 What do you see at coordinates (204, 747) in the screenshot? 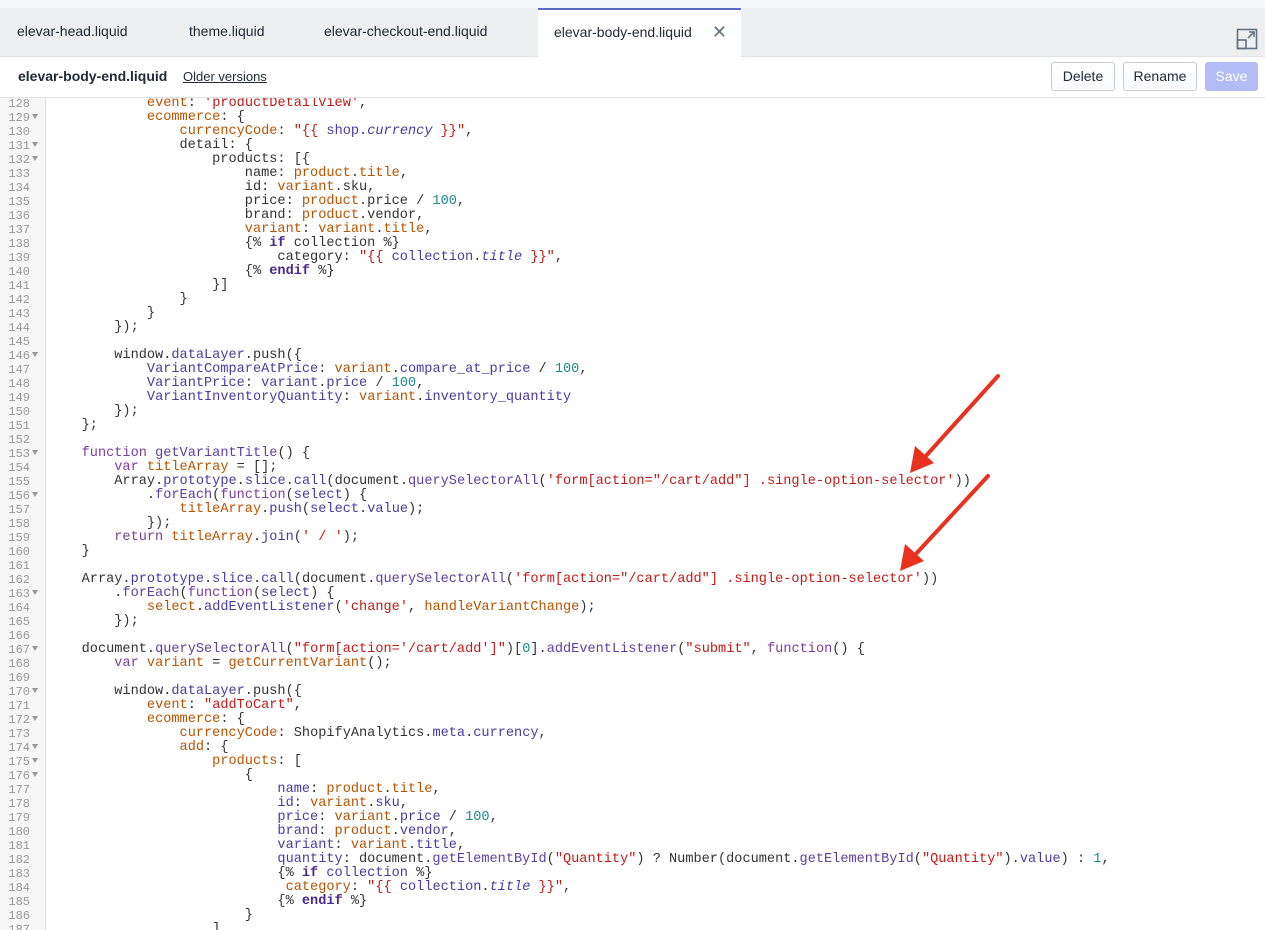
I see `code-text: add: {` at bounding box center [204, 747].